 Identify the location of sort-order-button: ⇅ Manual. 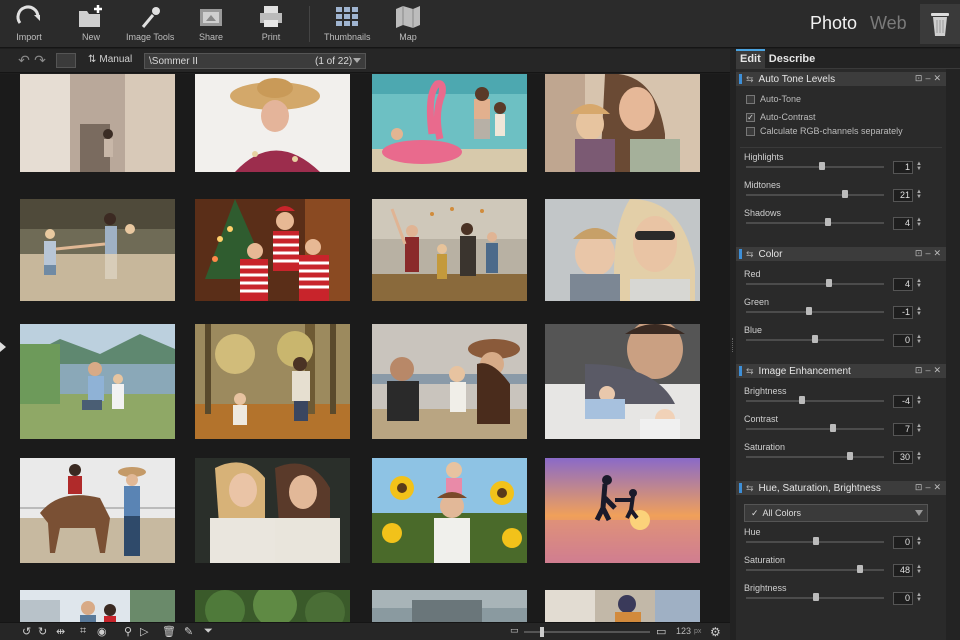
(110, 59).